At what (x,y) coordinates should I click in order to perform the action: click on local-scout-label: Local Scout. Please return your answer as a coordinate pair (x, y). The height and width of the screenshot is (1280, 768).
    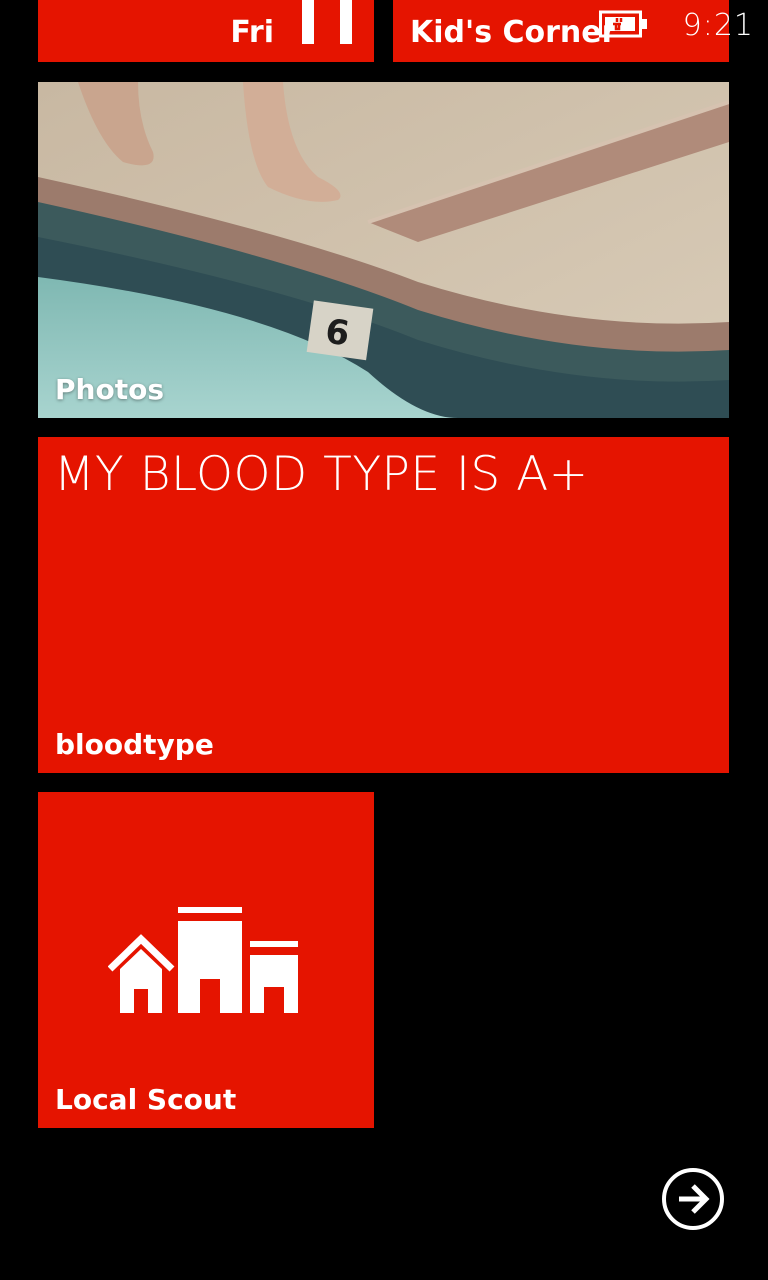
    Looking at the image, I should click on (146, 1099).